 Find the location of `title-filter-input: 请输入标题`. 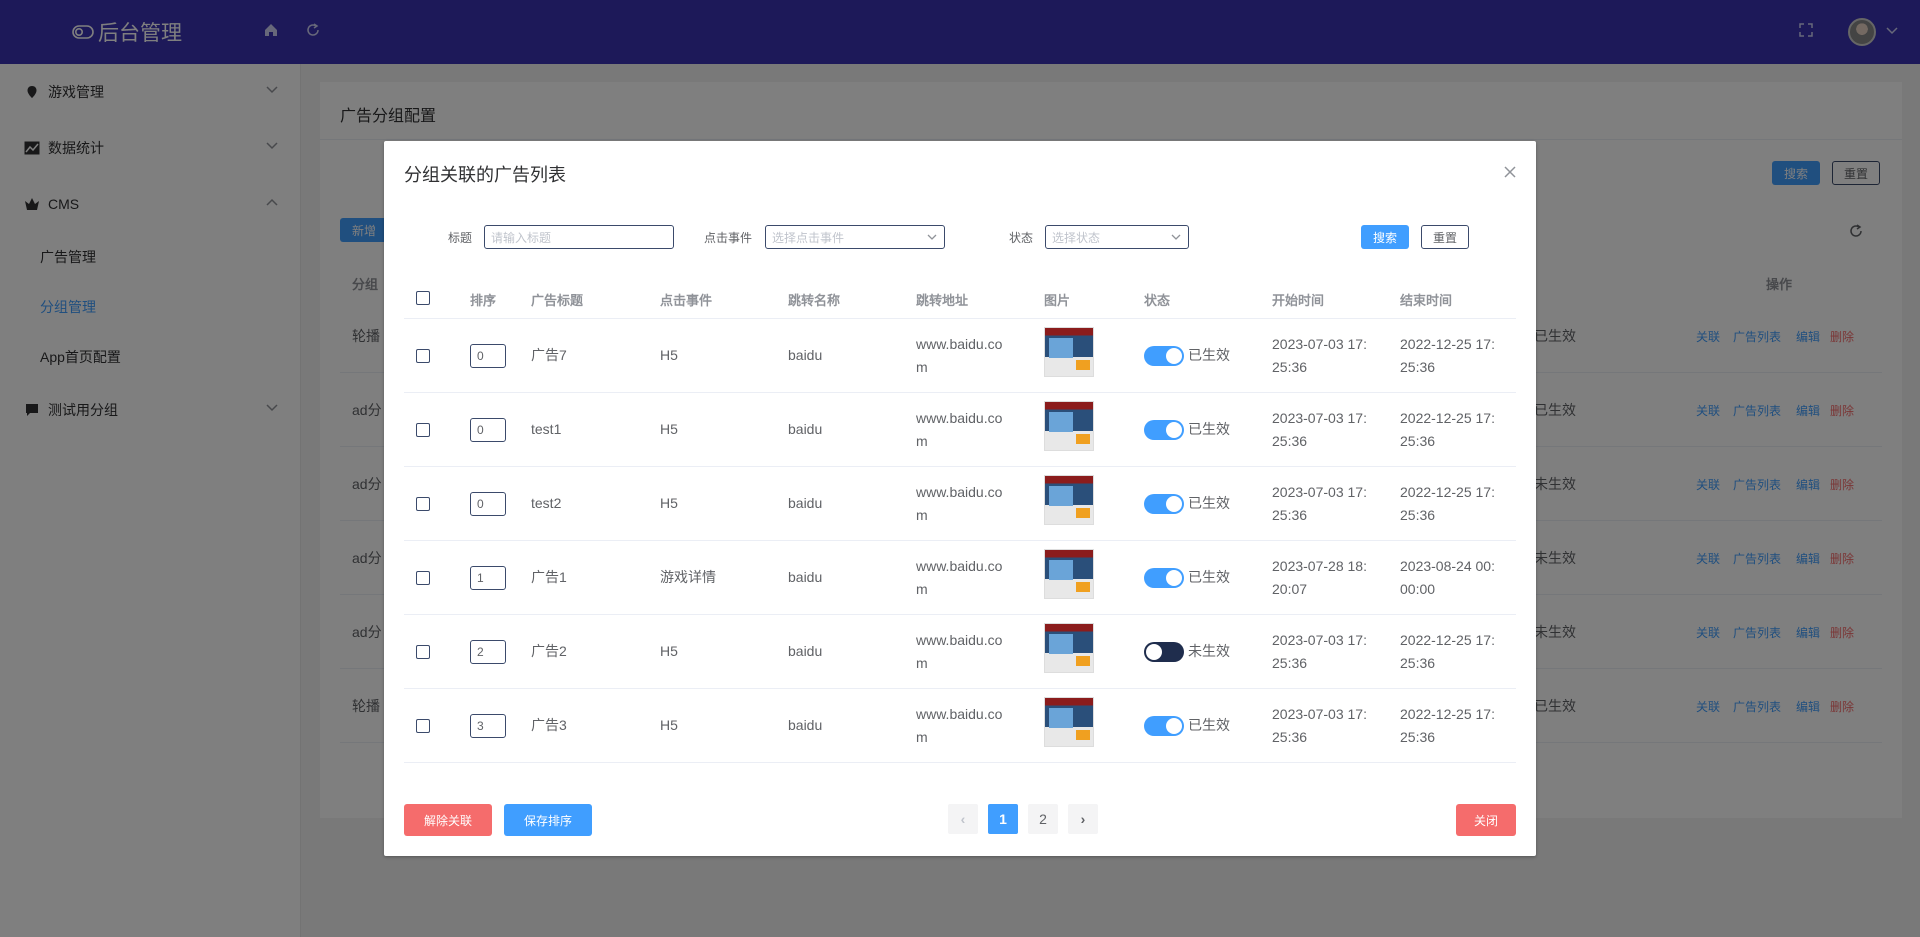

title-filter-input: 请输入标题 is located at coordinates (579, 237).